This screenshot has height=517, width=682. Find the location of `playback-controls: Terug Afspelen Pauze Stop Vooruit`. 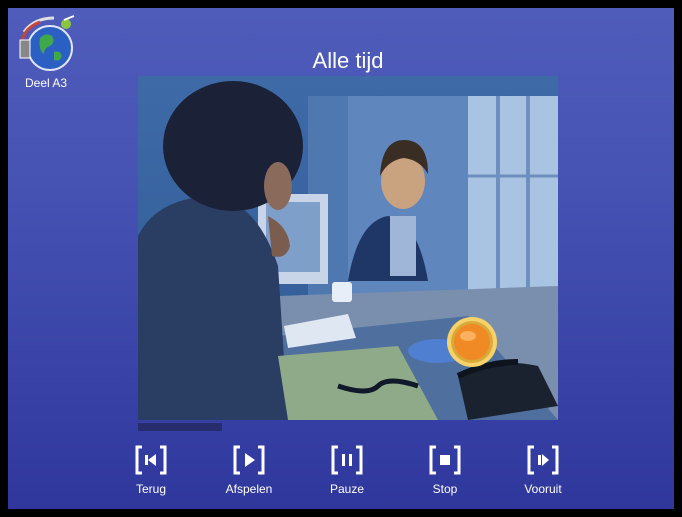

playback-controls: Terug Afspelen Pauze Stop Vooruit is located at coordinates (351, 474).